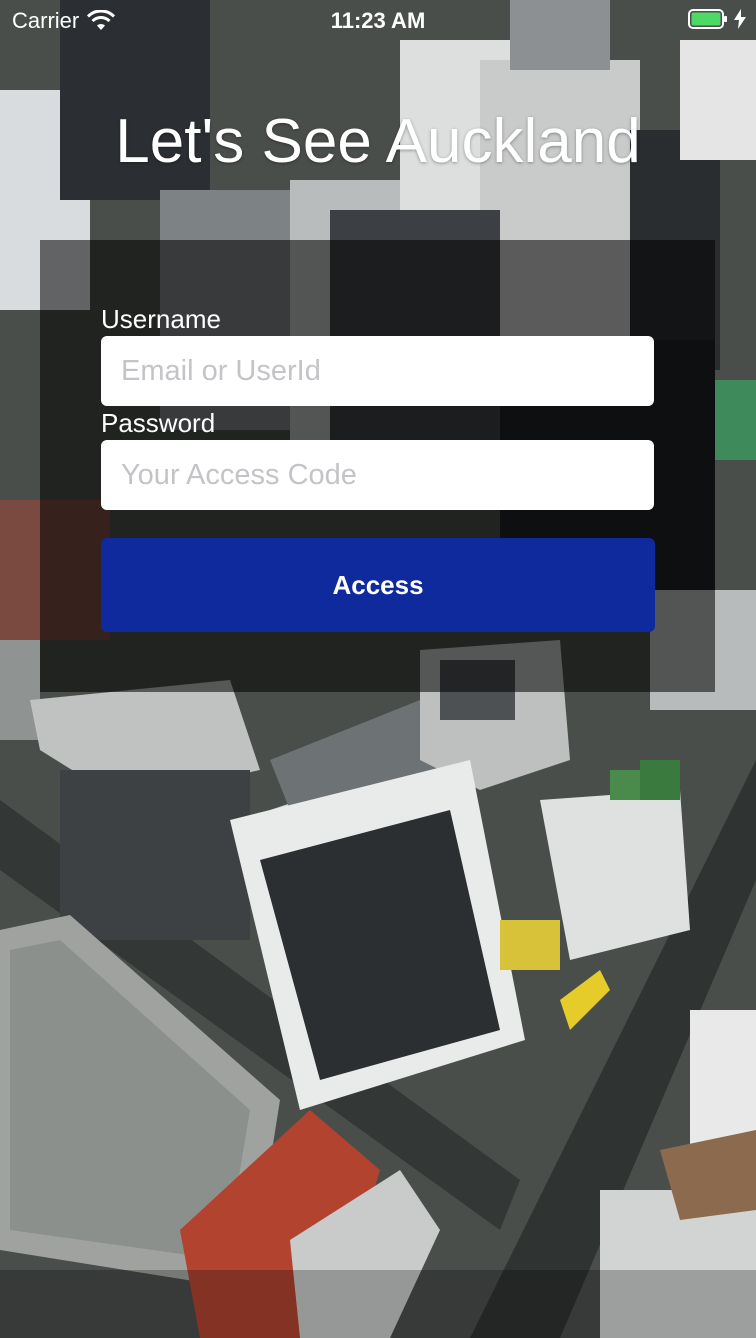 This screenshot has height=1338, width=756. I want to click on password-label: Password, so click(158, 423).